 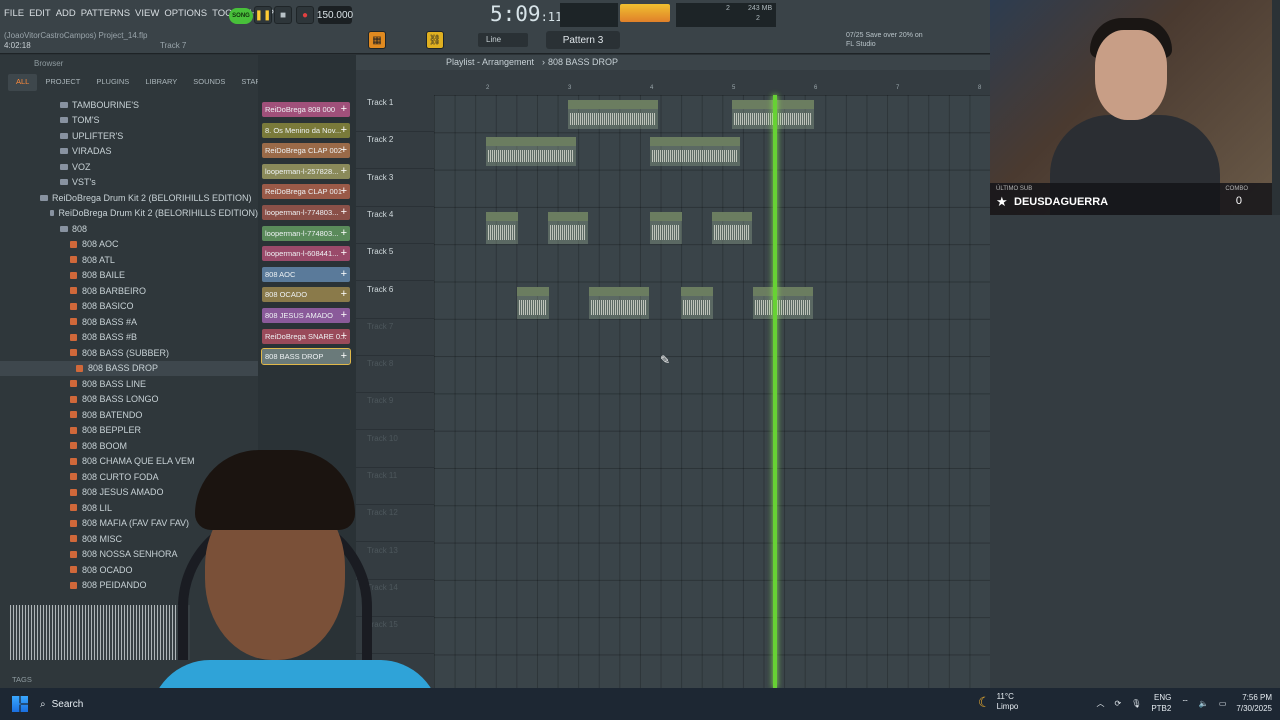 I want to click on language-indicator: ENG PTB2, so click(x=1161, y=703).